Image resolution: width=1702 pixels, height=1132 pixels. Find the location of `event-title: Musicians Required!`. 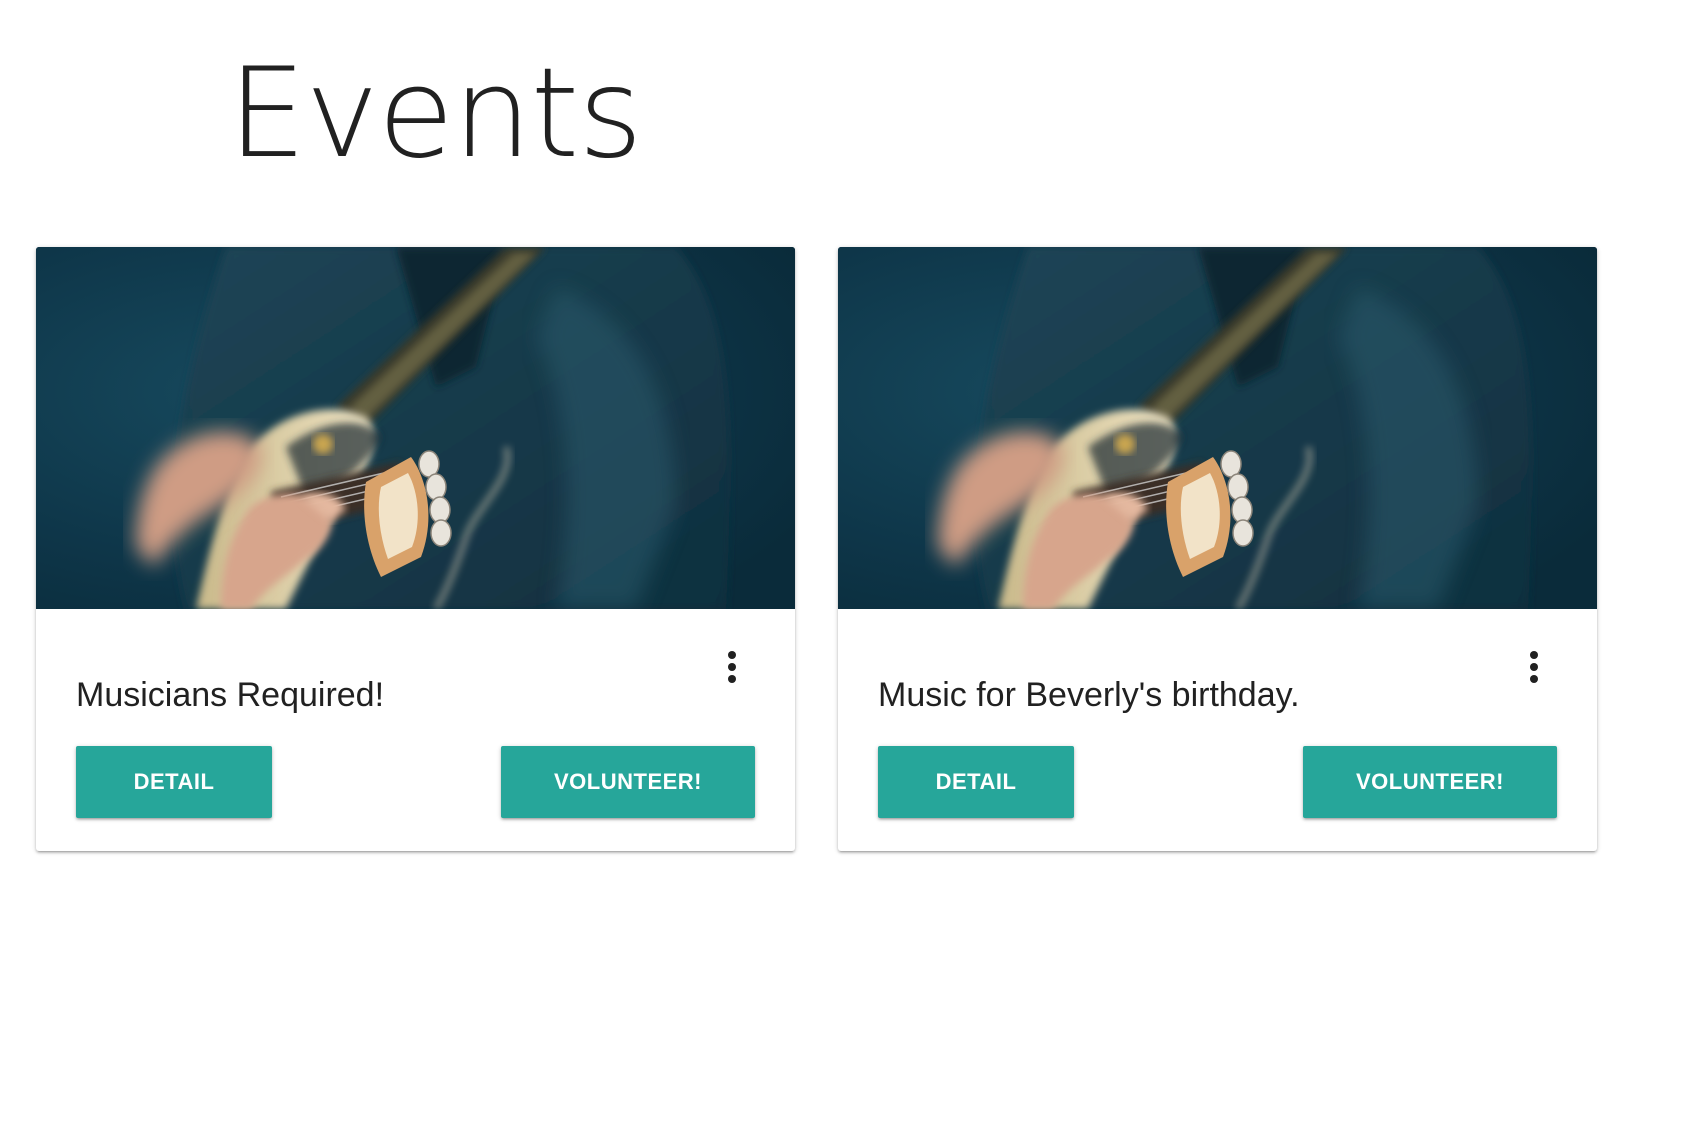

event-title: Musicians Required! is located at coordinates (230, 695).